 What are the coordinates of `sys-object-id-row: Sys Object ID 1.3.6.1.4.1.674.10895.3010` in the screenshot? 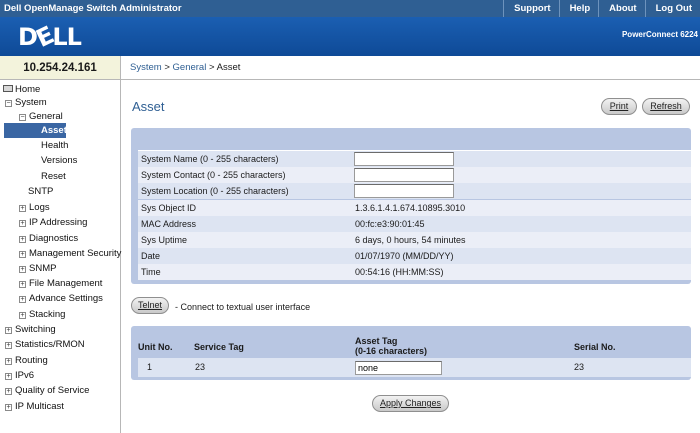 It's located at (414, 208).